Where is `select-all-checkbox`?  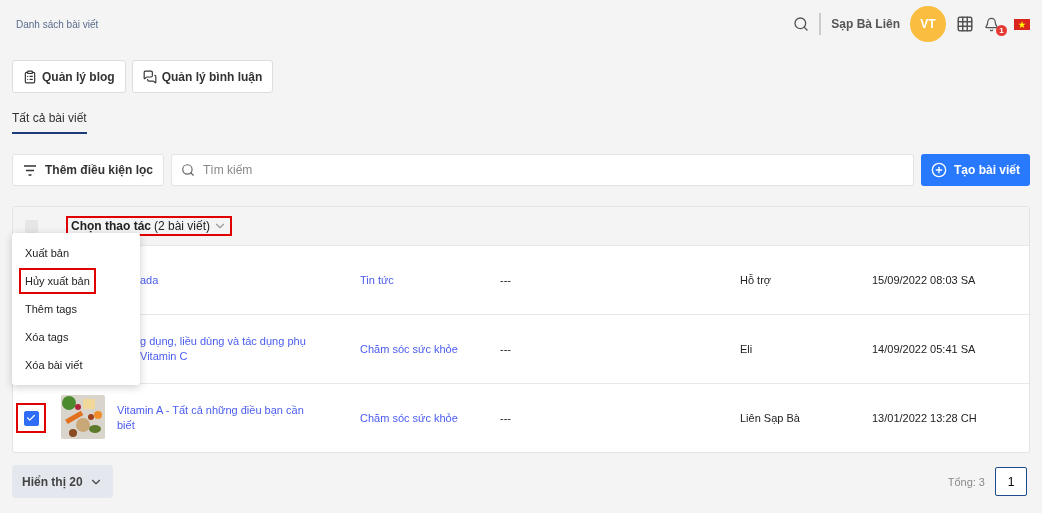
select-all-checkbox is located at coordinates (31, 226).